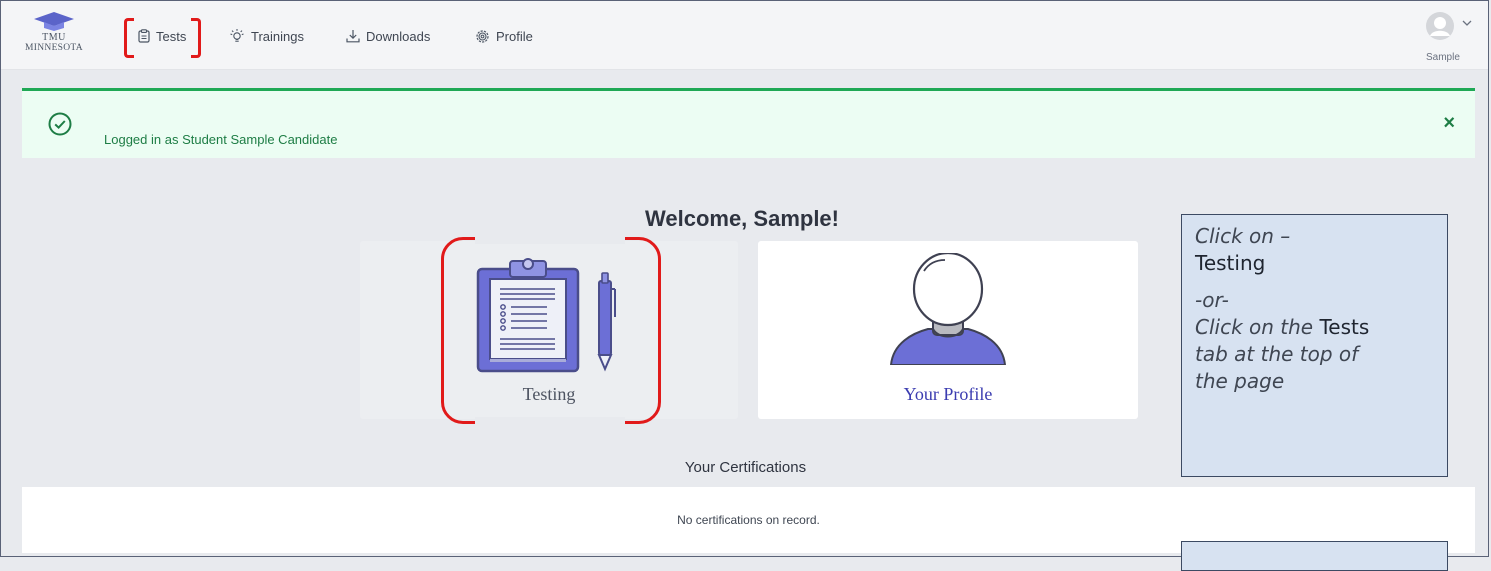 This screenshot has height=571, width=1491. What do you see at coordinates (277, 36) in the screenshot?
I see `nav-trainings-label: Trainings` at bounding box center [277, 36].